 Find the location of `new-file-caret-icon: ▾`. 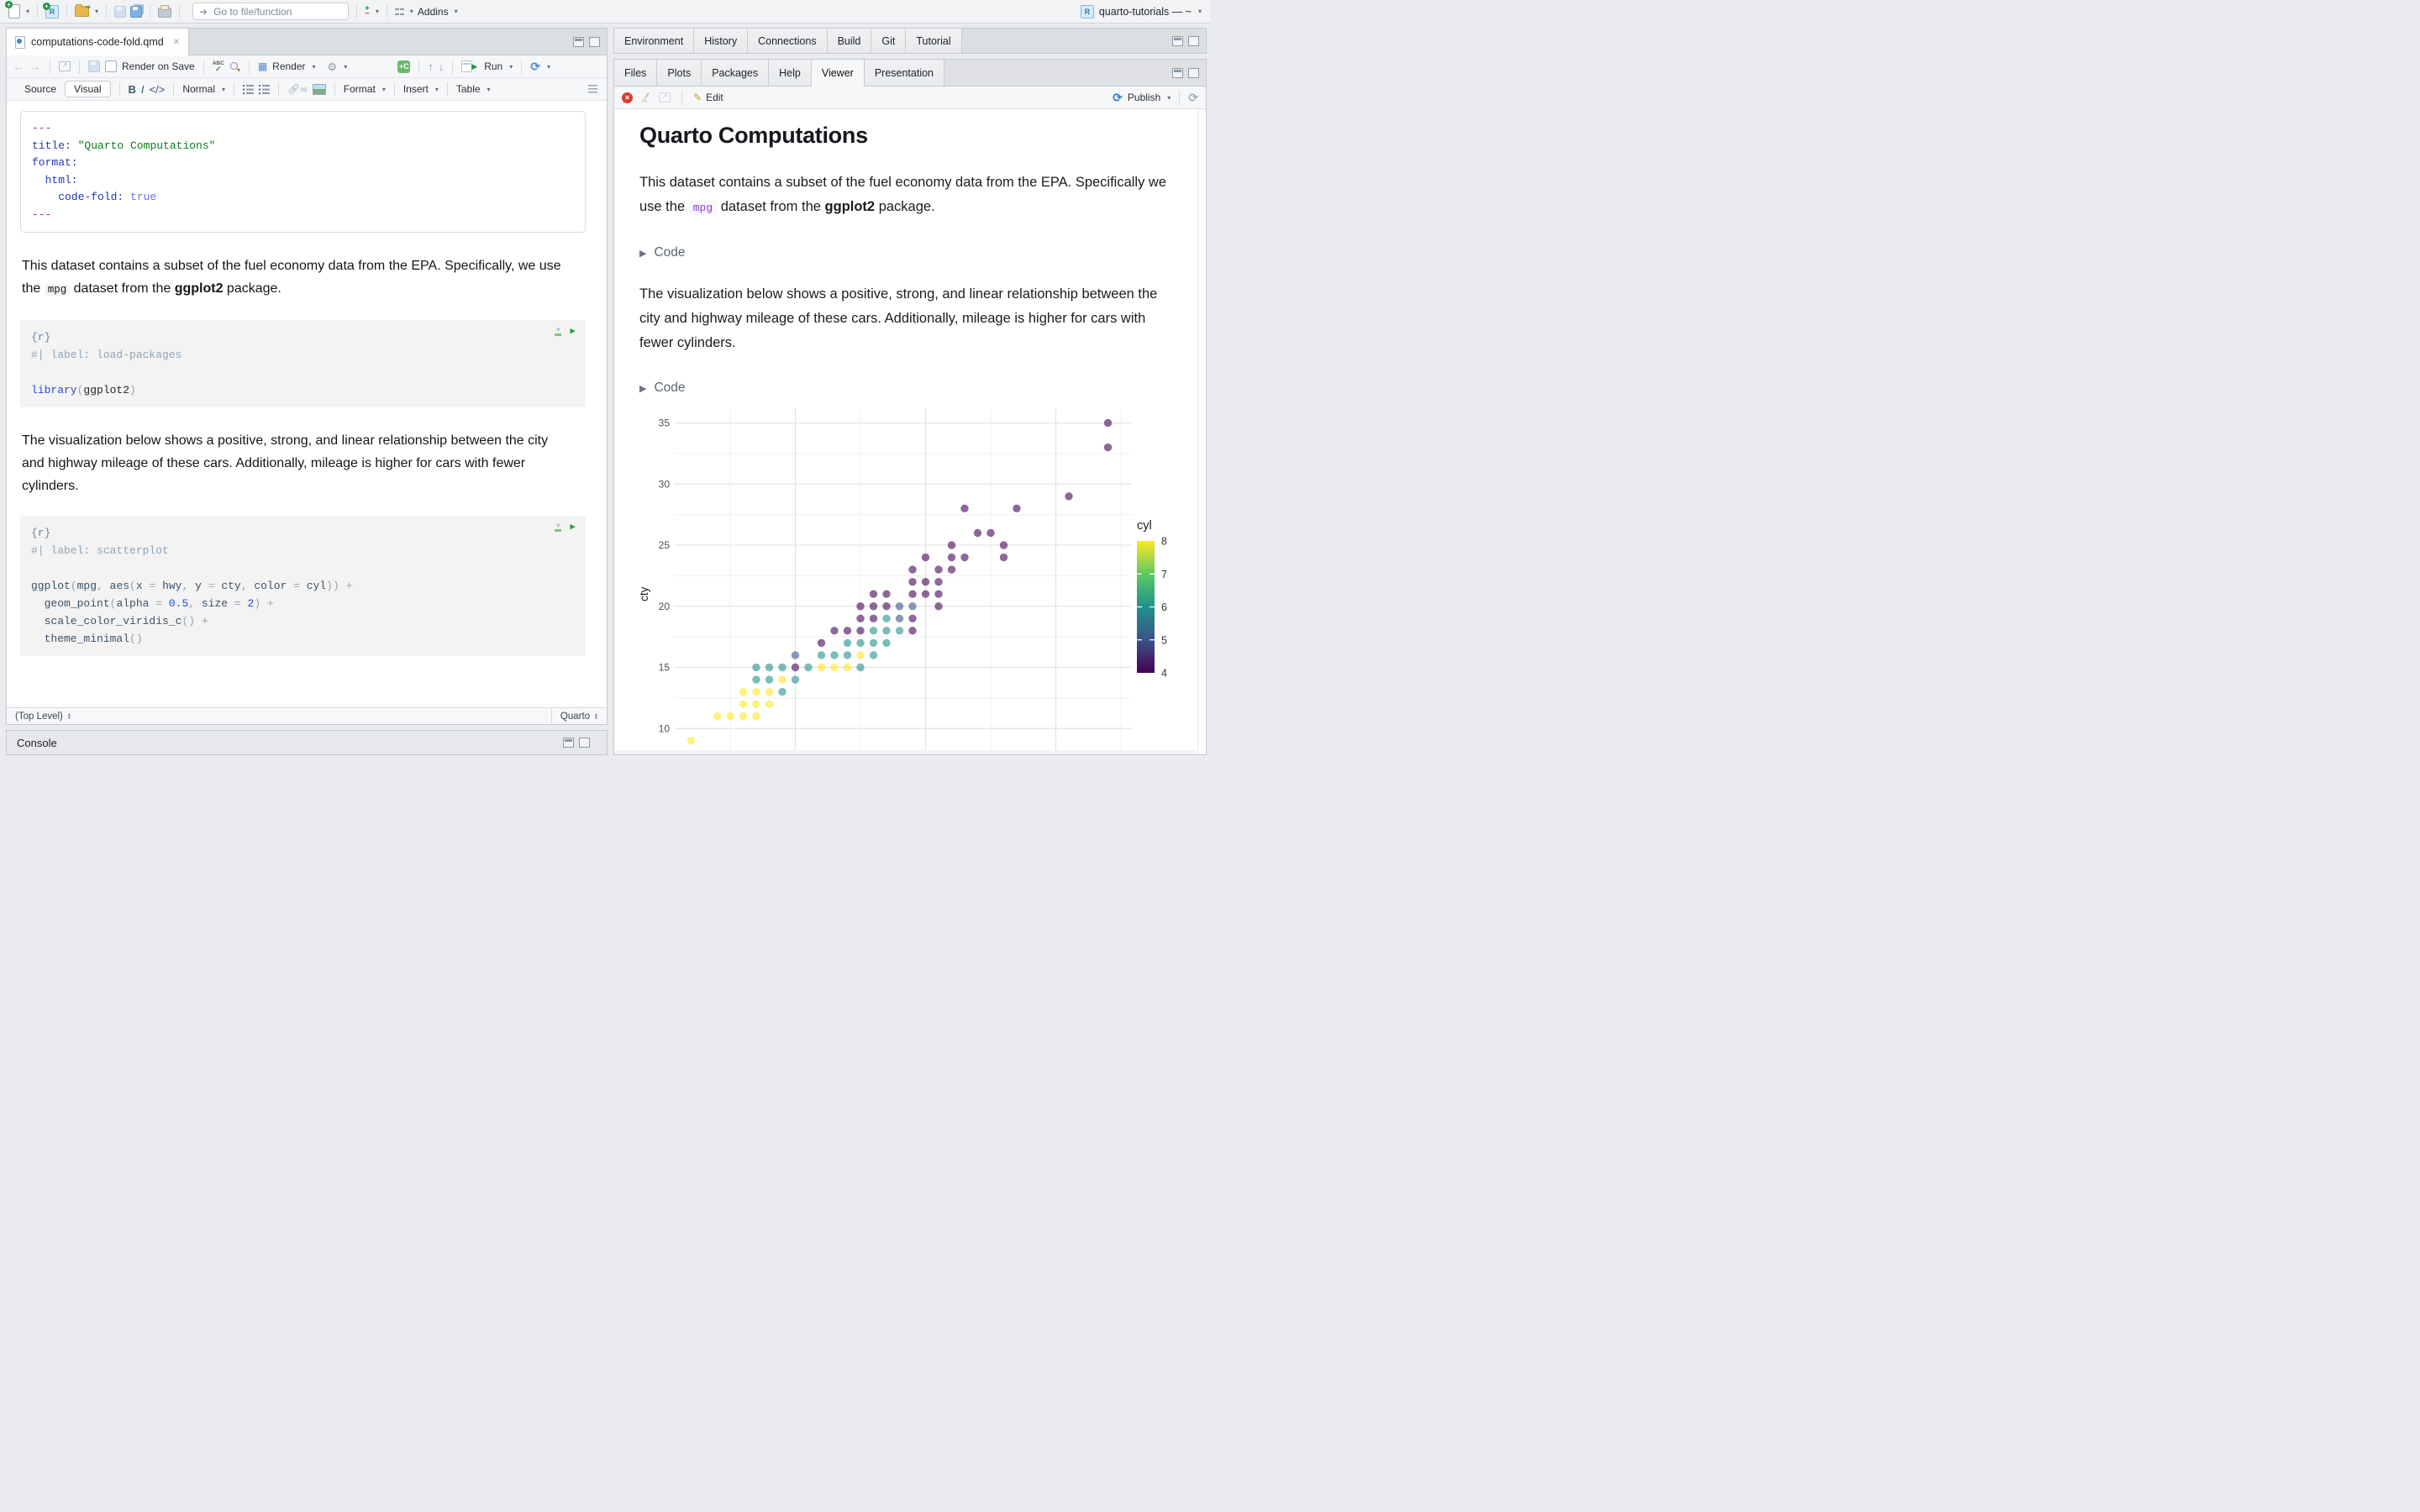

new-file-caret-icon: ▾ is located at coordinates (27, 11).